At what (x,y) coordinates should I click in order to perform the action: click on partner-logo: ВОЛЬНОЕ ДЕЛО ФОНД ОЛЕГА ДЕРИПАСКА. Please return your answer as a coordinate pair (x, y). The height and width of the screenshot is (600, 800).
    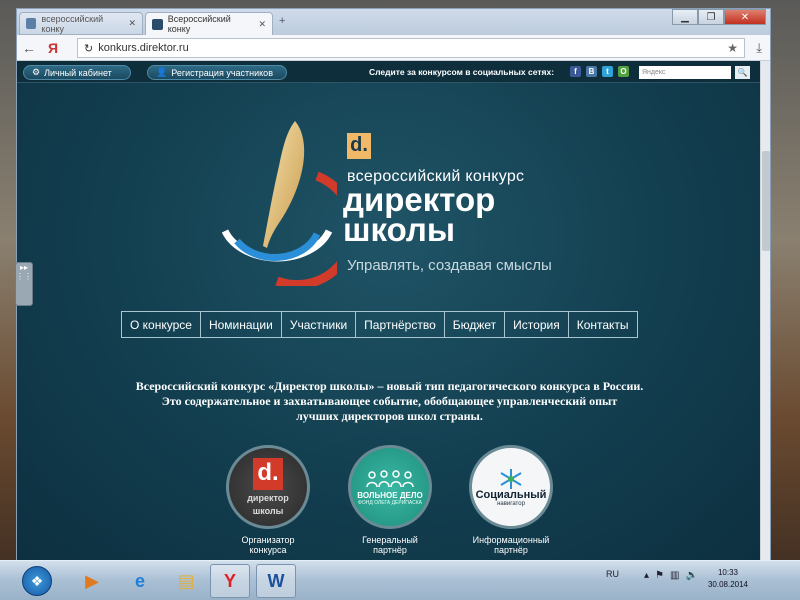
    Looking at the image, I should click on (390, 487).